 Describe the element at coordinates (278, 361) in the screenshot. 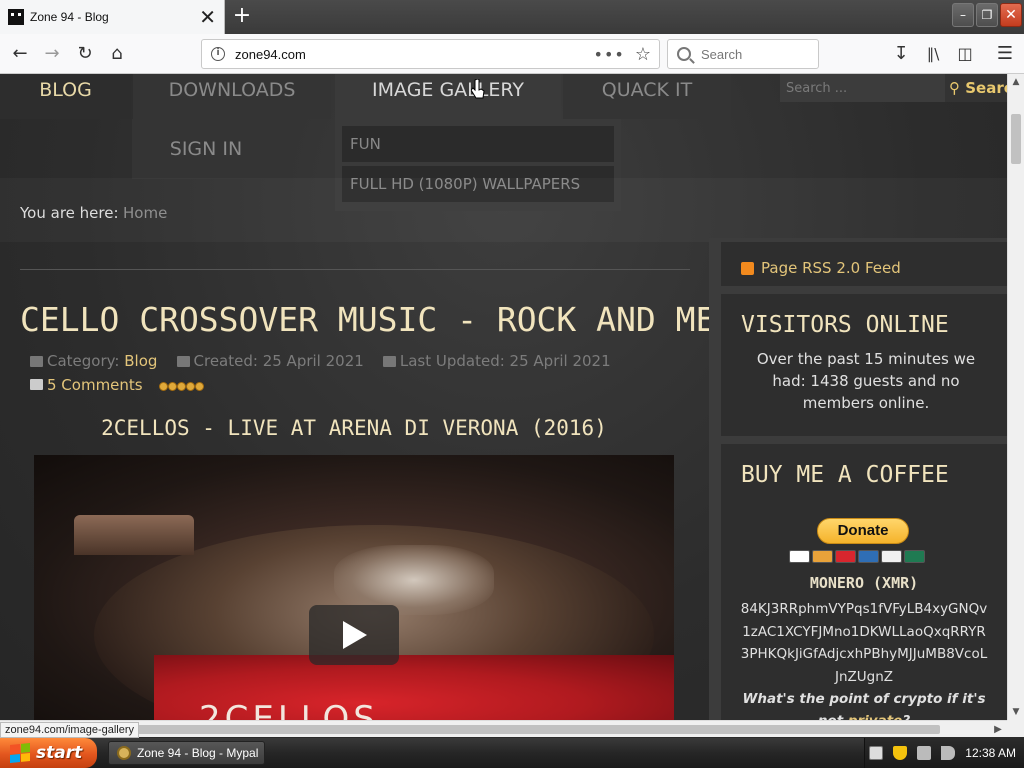

I see `created-date: Created: 25 April 2021` at that location.